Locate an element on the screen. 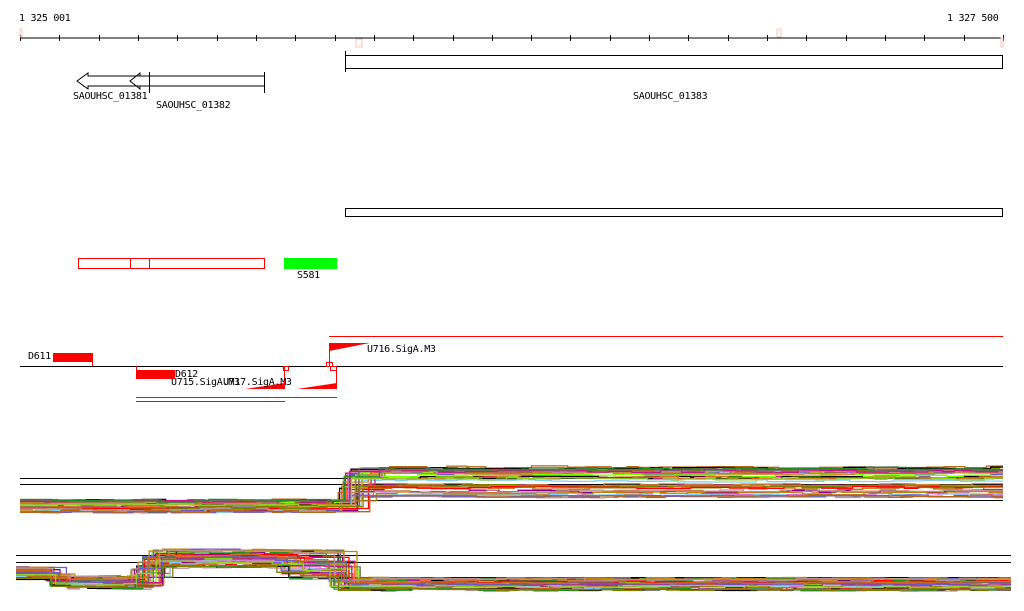 This screenshot has width=1024, height=611. marker-end is located at coordinates (1002, 42).